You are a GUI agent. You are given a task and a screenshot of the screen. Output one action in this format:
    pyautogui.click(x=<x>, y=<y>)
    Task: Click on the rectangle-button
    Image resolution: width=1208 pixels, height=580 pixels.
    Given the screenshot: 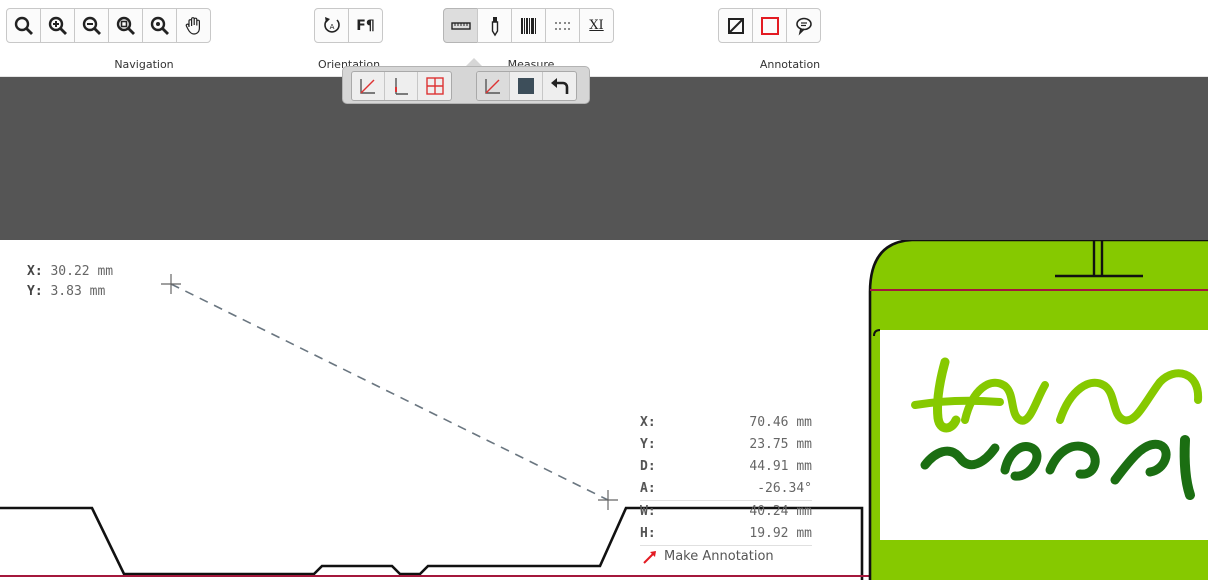 What is the action you would take?
    pyautogui.click(x=769, y=25)
    